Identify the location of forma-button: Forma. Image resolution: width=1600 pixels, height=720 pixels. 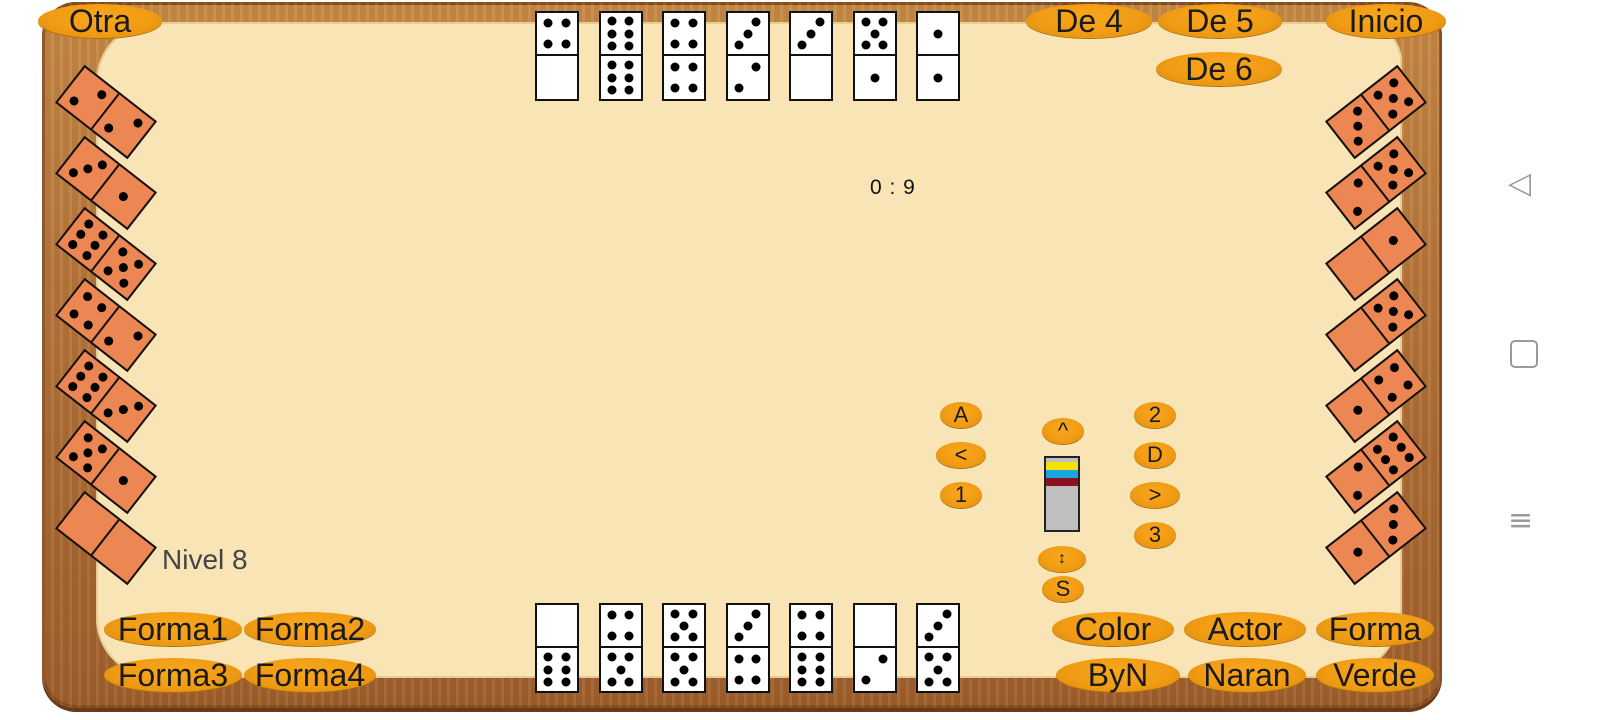
(1375, 629).